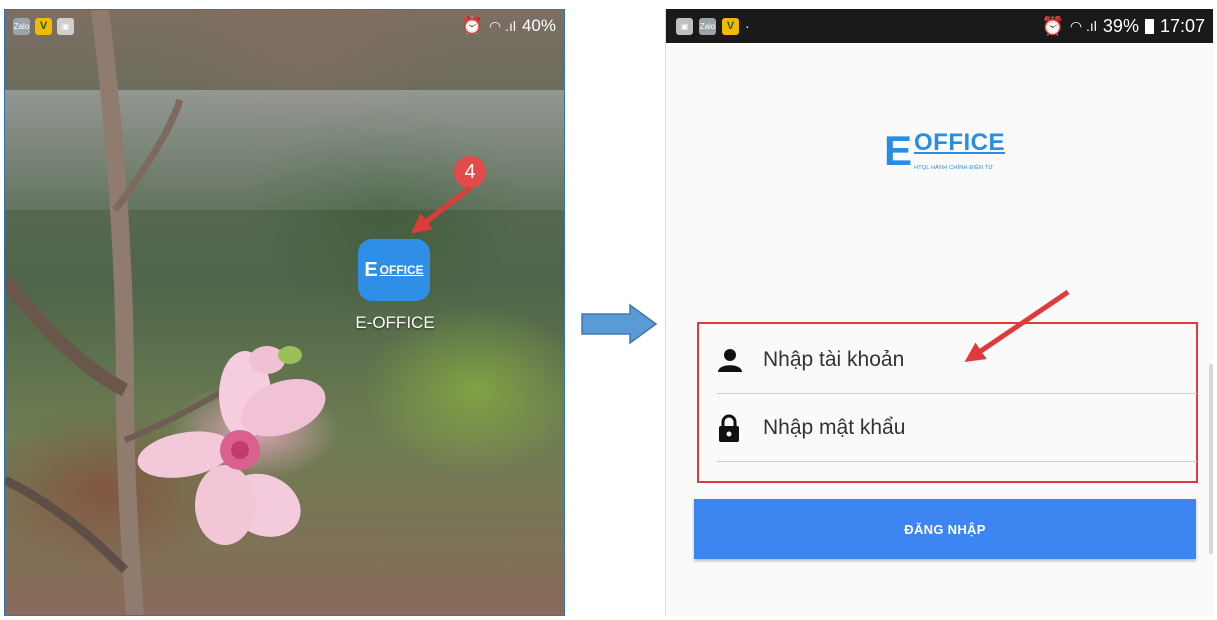  What do you see at coordinates (401, 270) in the screenshot?
I see `app-icon-text: OFFICE` at bounding box center [401, 270].